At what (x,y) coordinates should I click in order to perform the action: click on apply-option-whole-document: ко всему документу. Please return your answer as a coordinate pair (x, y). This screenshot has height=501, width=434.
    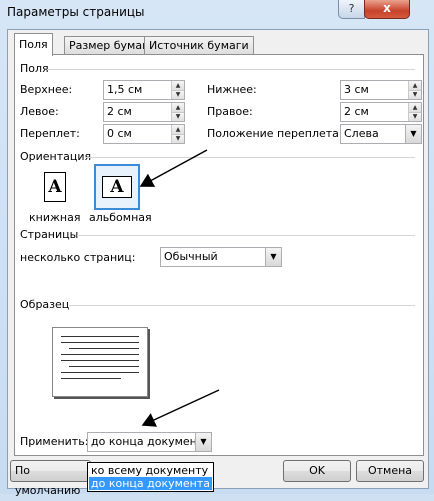
    Looking at the image, I should click on (150, 470).